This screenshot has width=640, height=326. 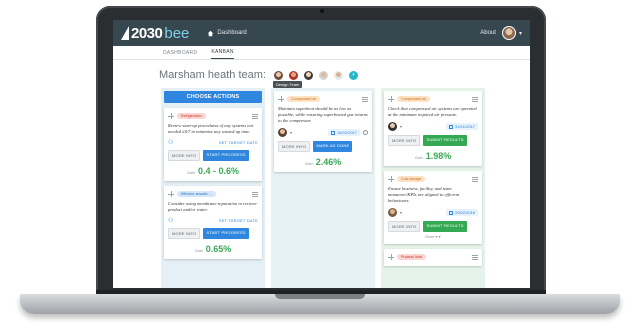 What do you see at coordinates (433, 236) in the screenshot?
I see `show-more-link: More ▾ ▾` at bounding box center [433, 236].